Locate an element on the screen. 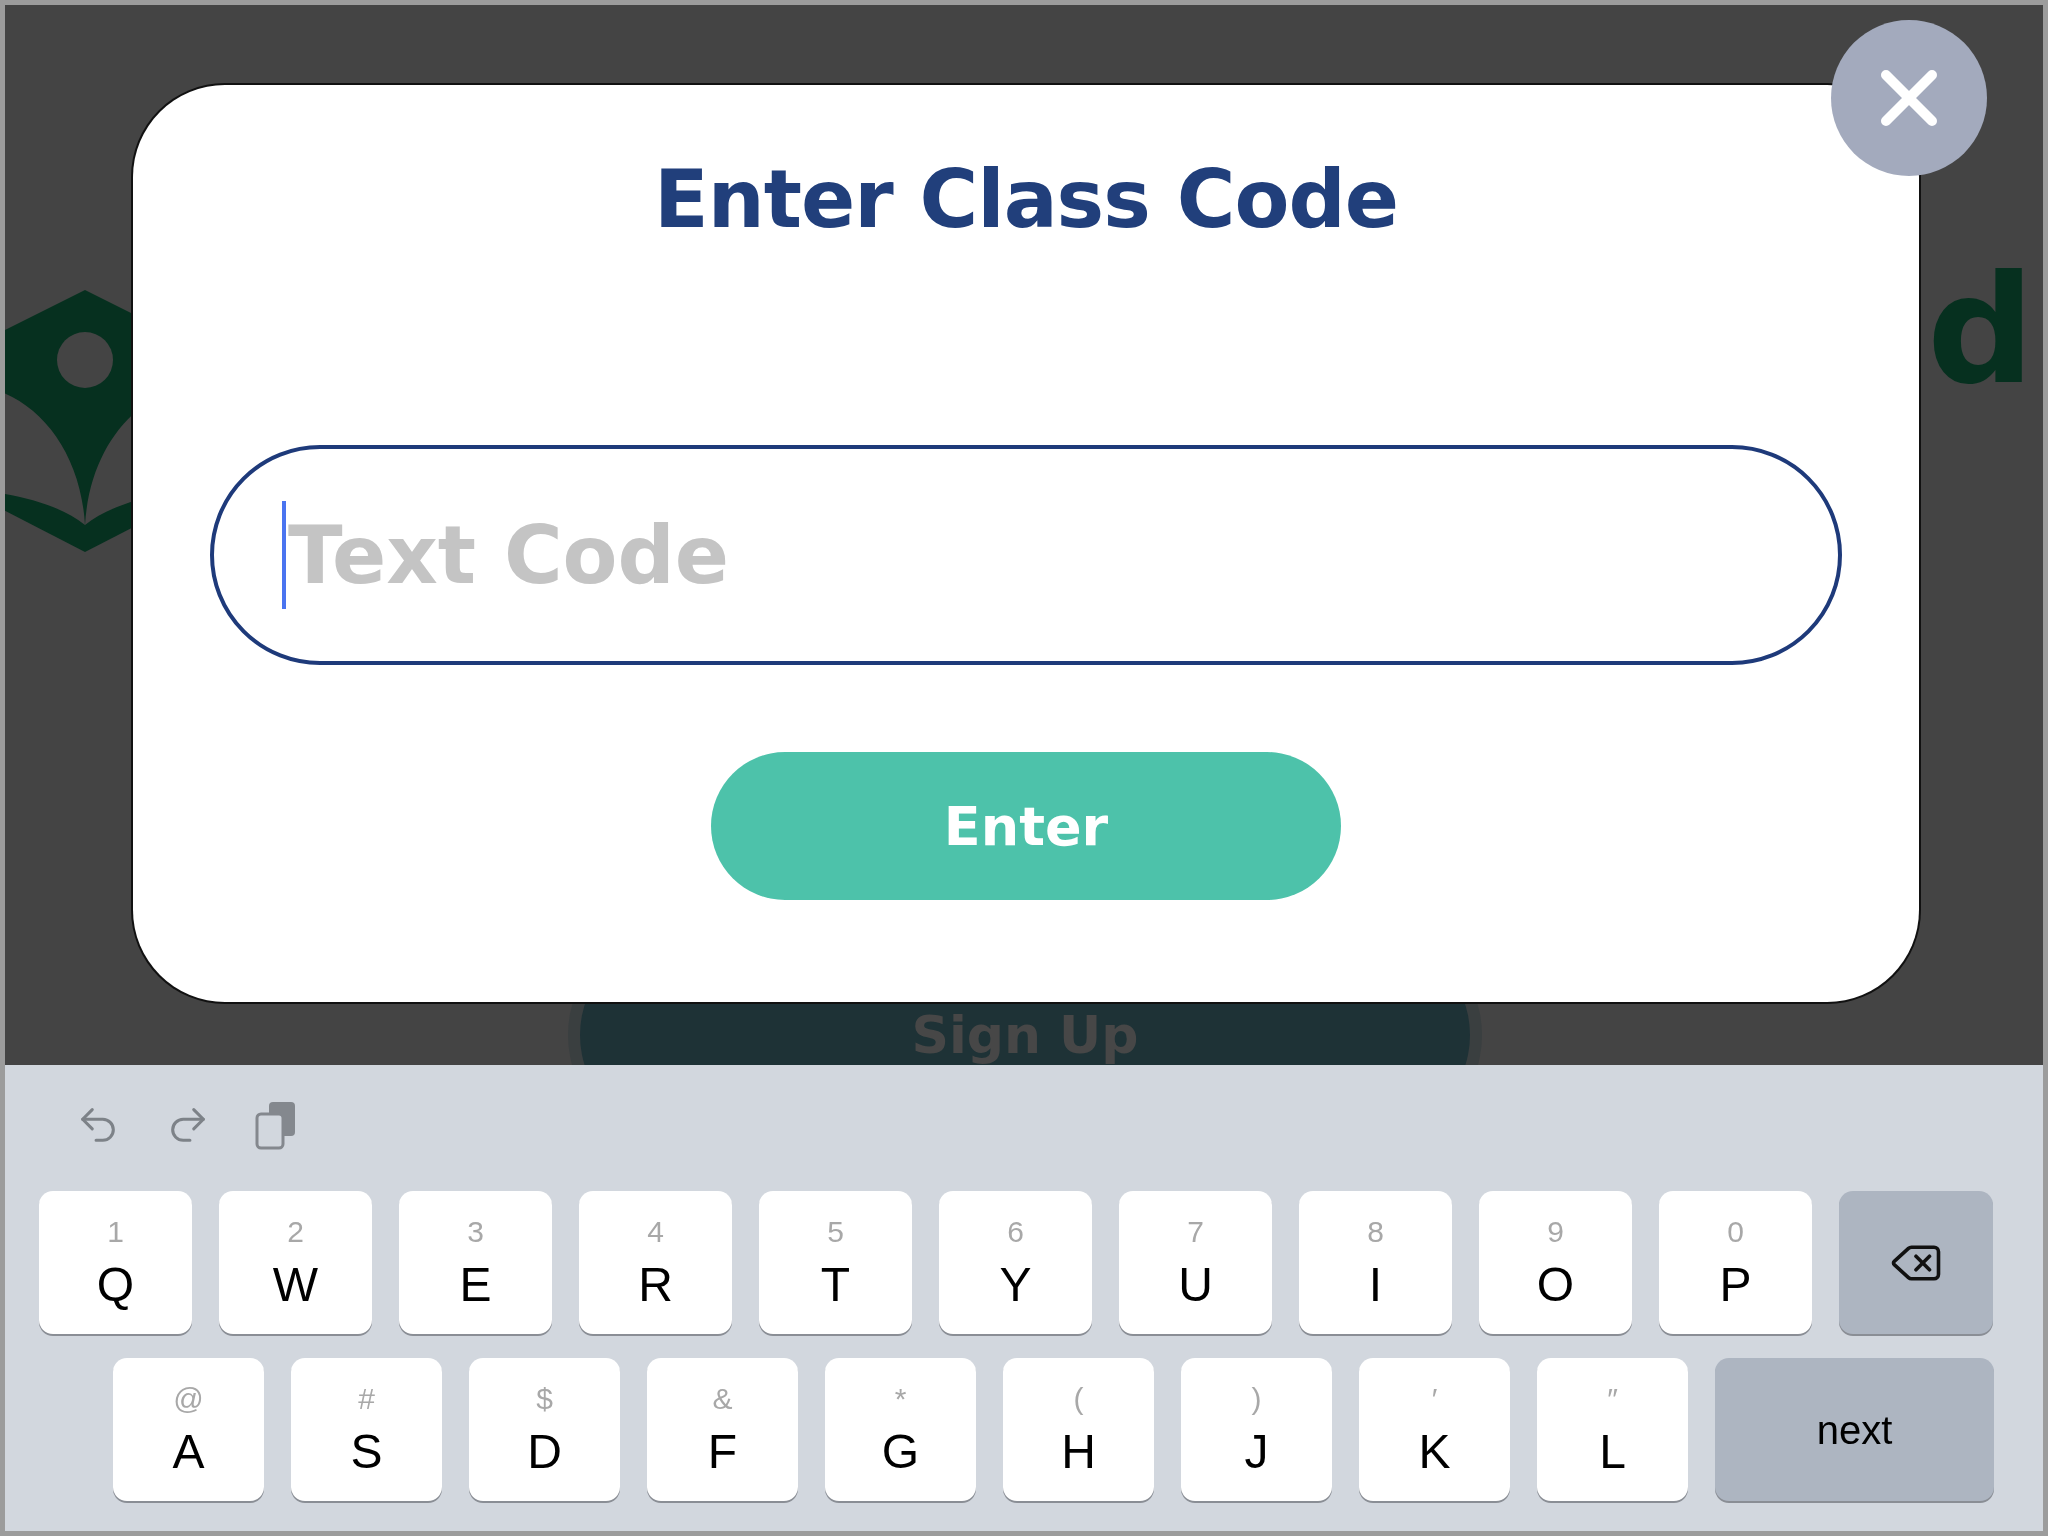 The height and width of the screenshot is (1536, 2048). dialog-title: Enter Class Code is located at coordinates (1026, 200).